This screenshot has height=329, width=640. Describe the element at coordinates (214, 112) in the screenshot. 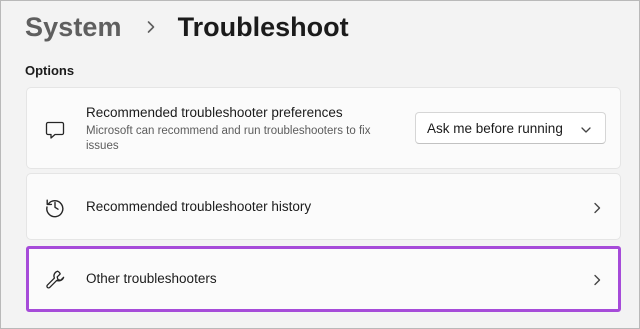

I see `troubleshooter-preferences-title: Recommended troubleshooter preferences` at that location.